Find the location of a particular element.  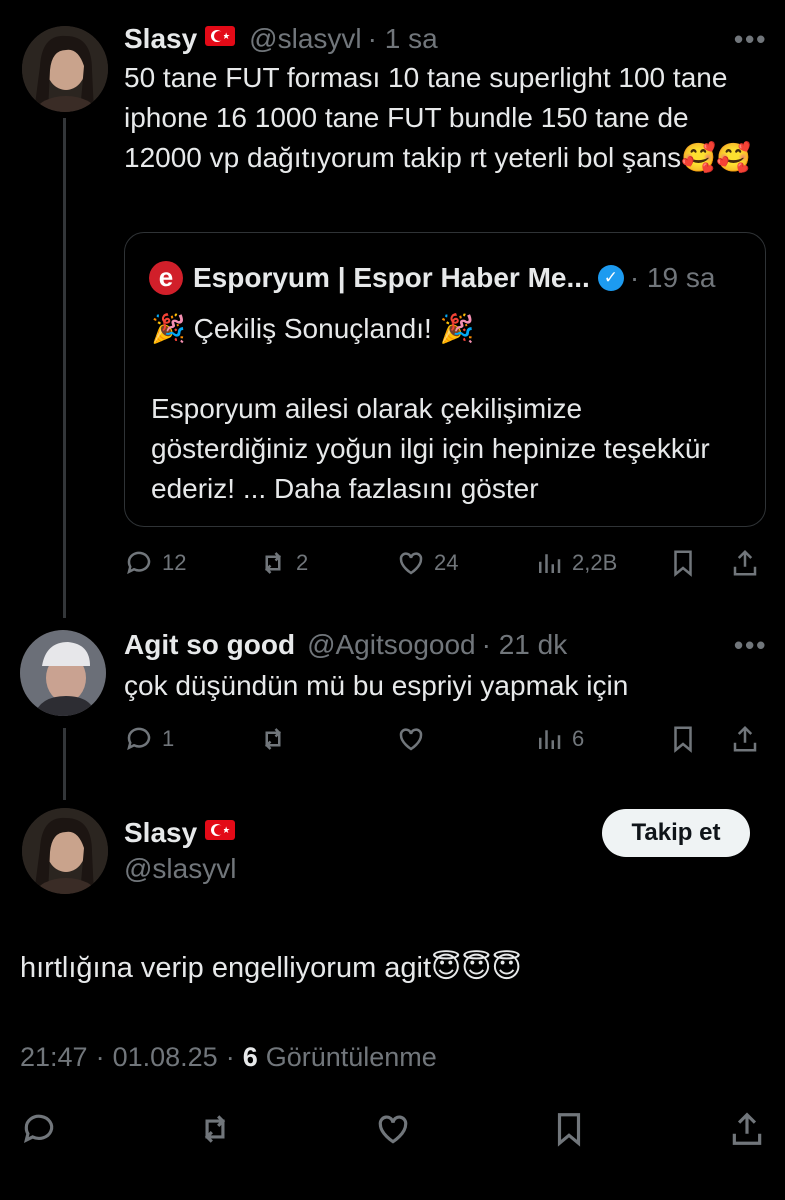

main-views-label: Görüntülenme is located at coordinates (351, 1057).